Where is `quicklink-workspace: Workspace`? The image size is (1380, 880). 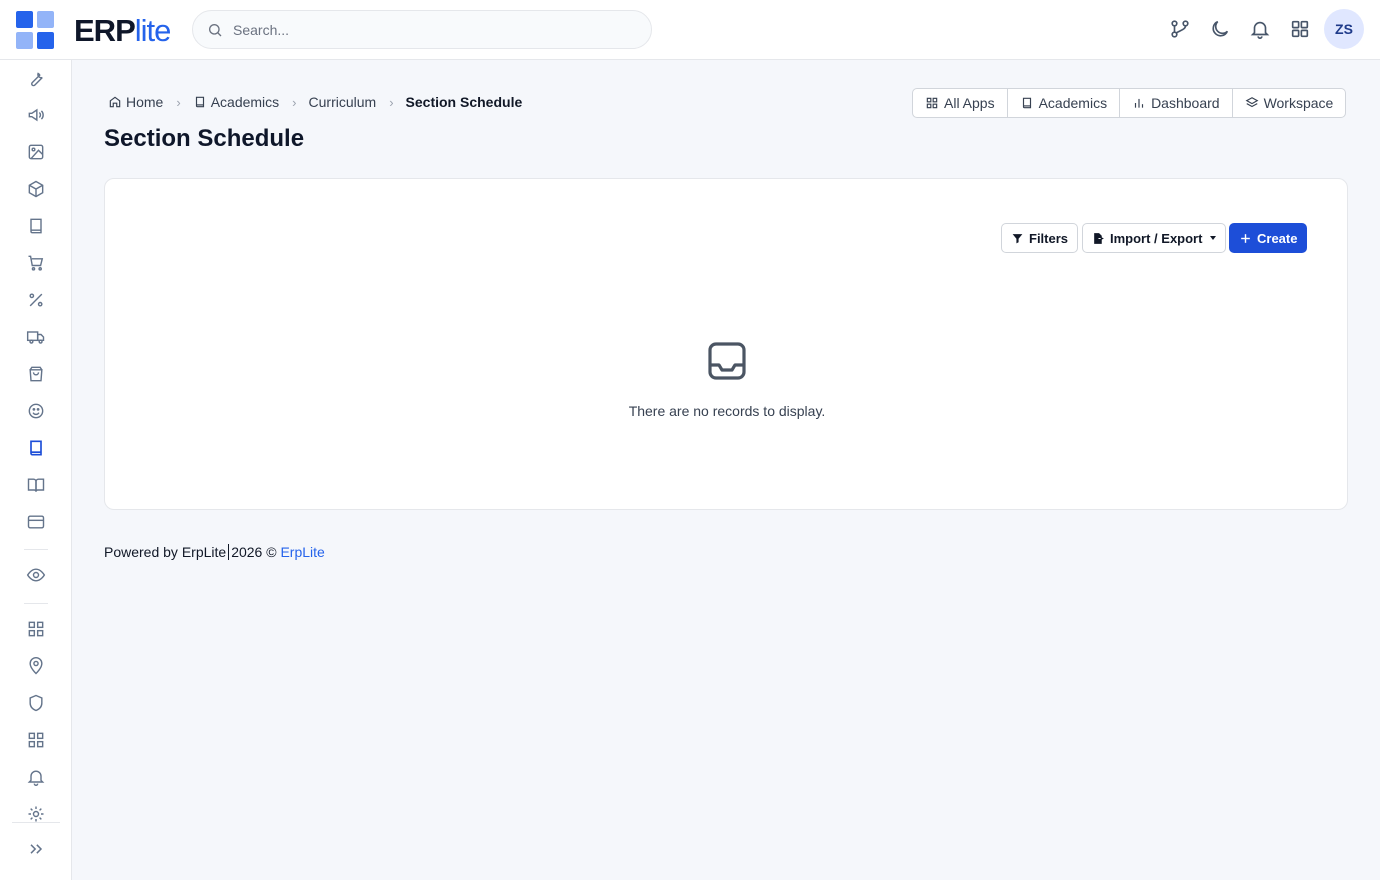
quicklink-workspace: Workspace is located at coordinates (1289, 103).